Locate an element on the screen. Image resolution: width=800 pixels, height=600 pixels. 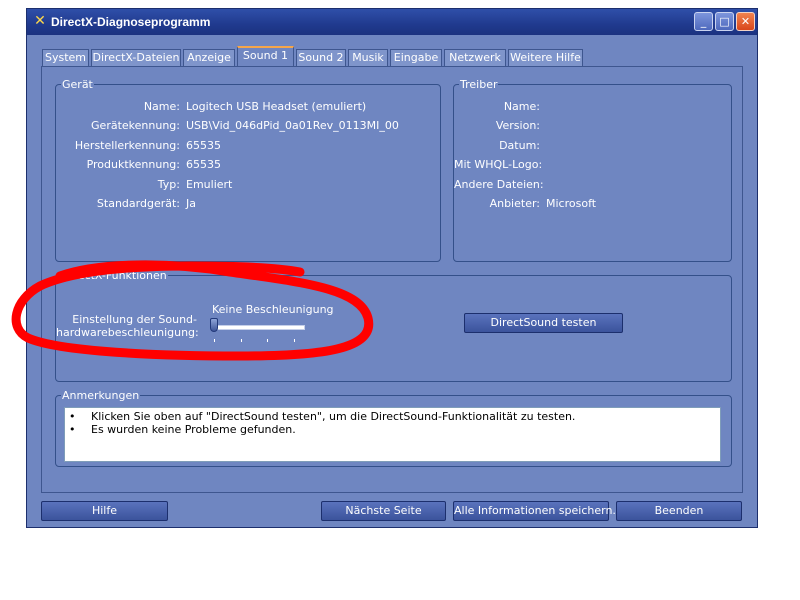
default-device-value: Ja is located at coordinates (191, 203).